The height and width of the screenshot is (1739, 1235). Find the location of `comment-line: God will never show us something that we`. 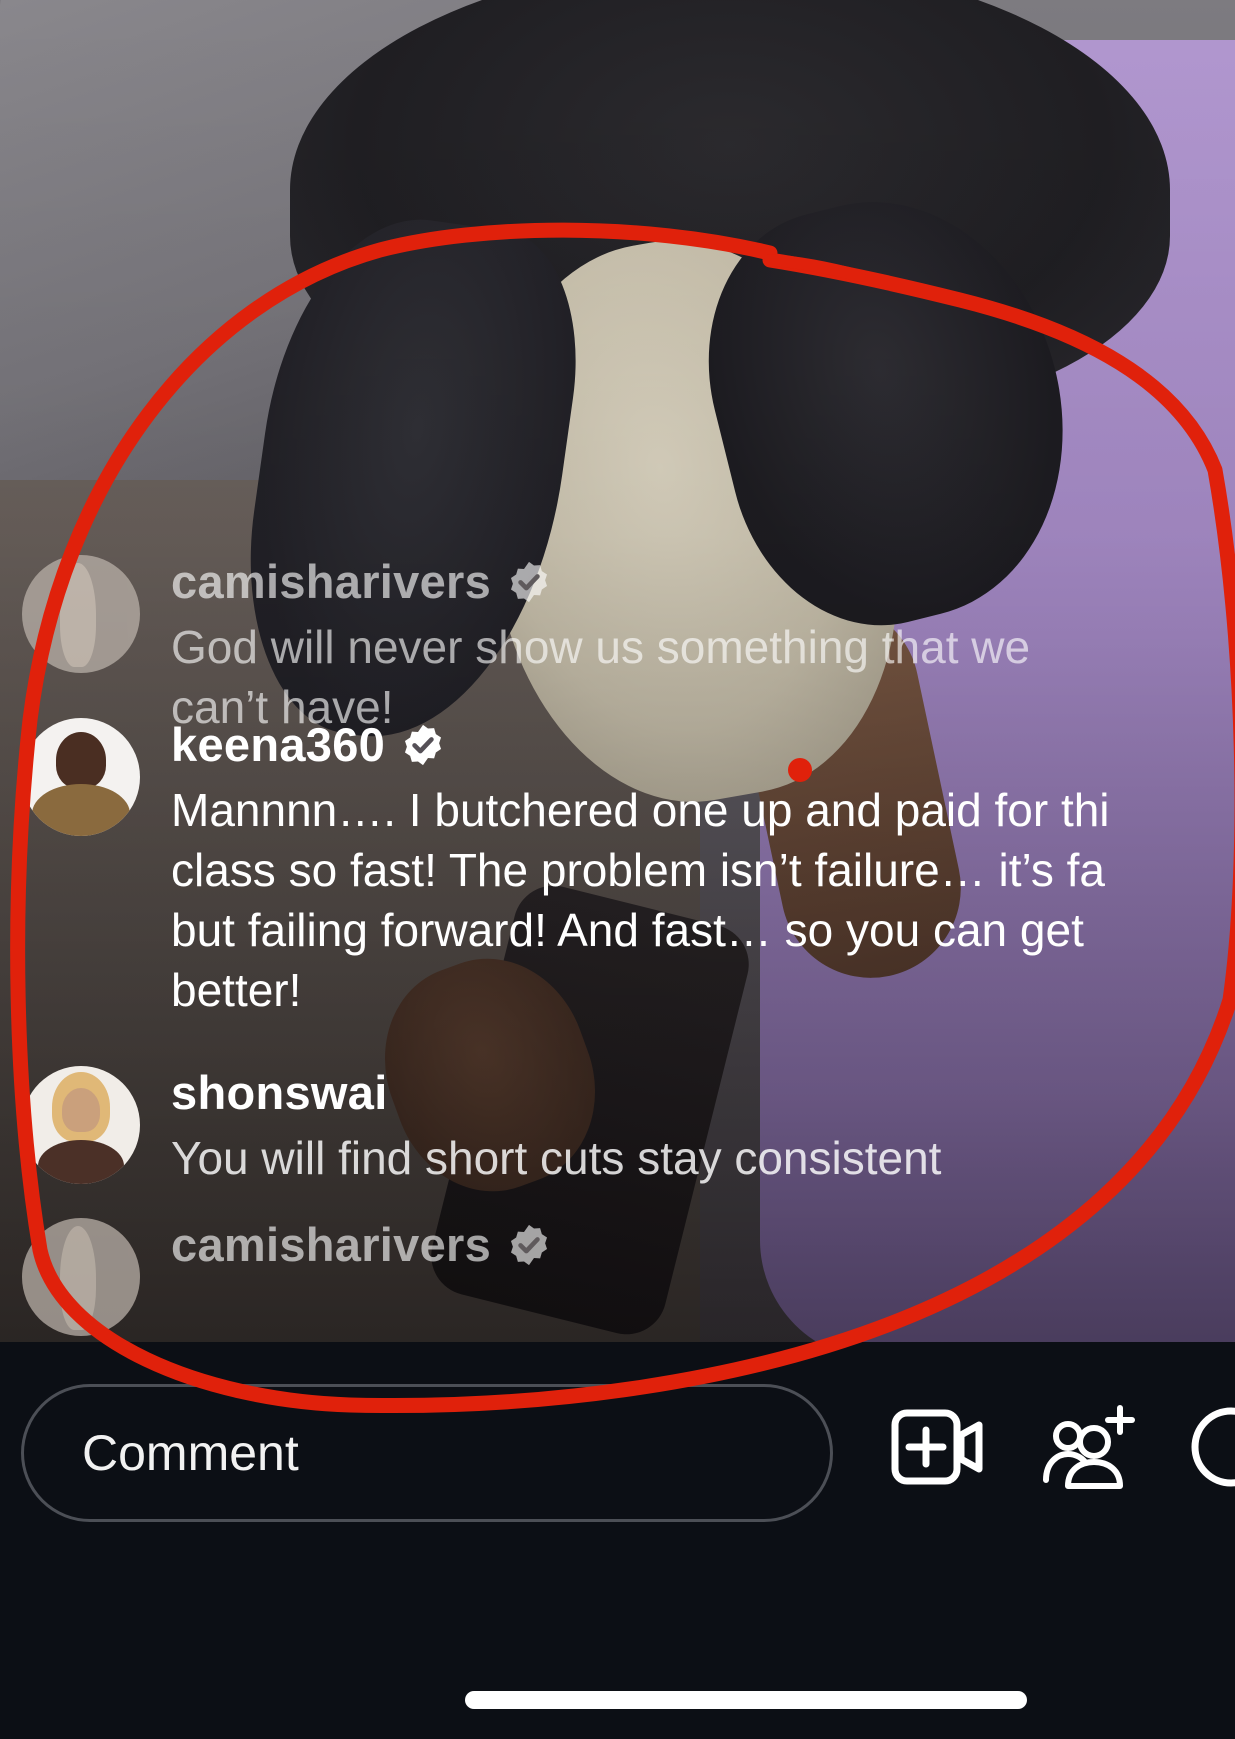

comment-line: God will never show us something that we is located at coordinates (601, 647).